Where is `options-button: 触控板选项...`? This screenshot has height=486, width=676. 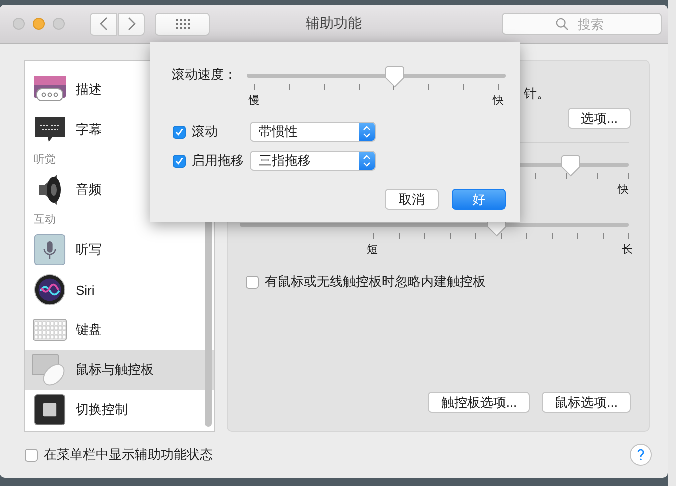
options-button: 触控板选项... is located at coordinates (479, 402).